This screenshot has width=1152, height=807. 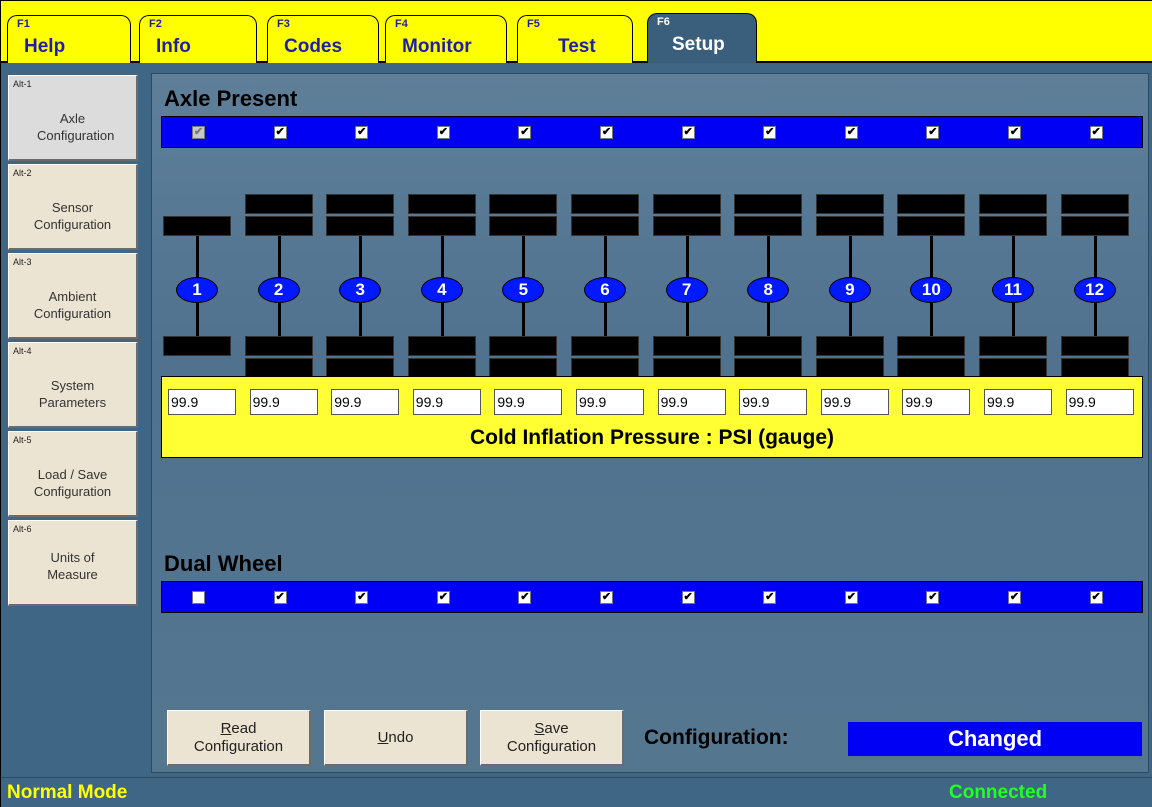 I want to click on read-configuration-button: Read Configuration, so click(x=239, y=738).